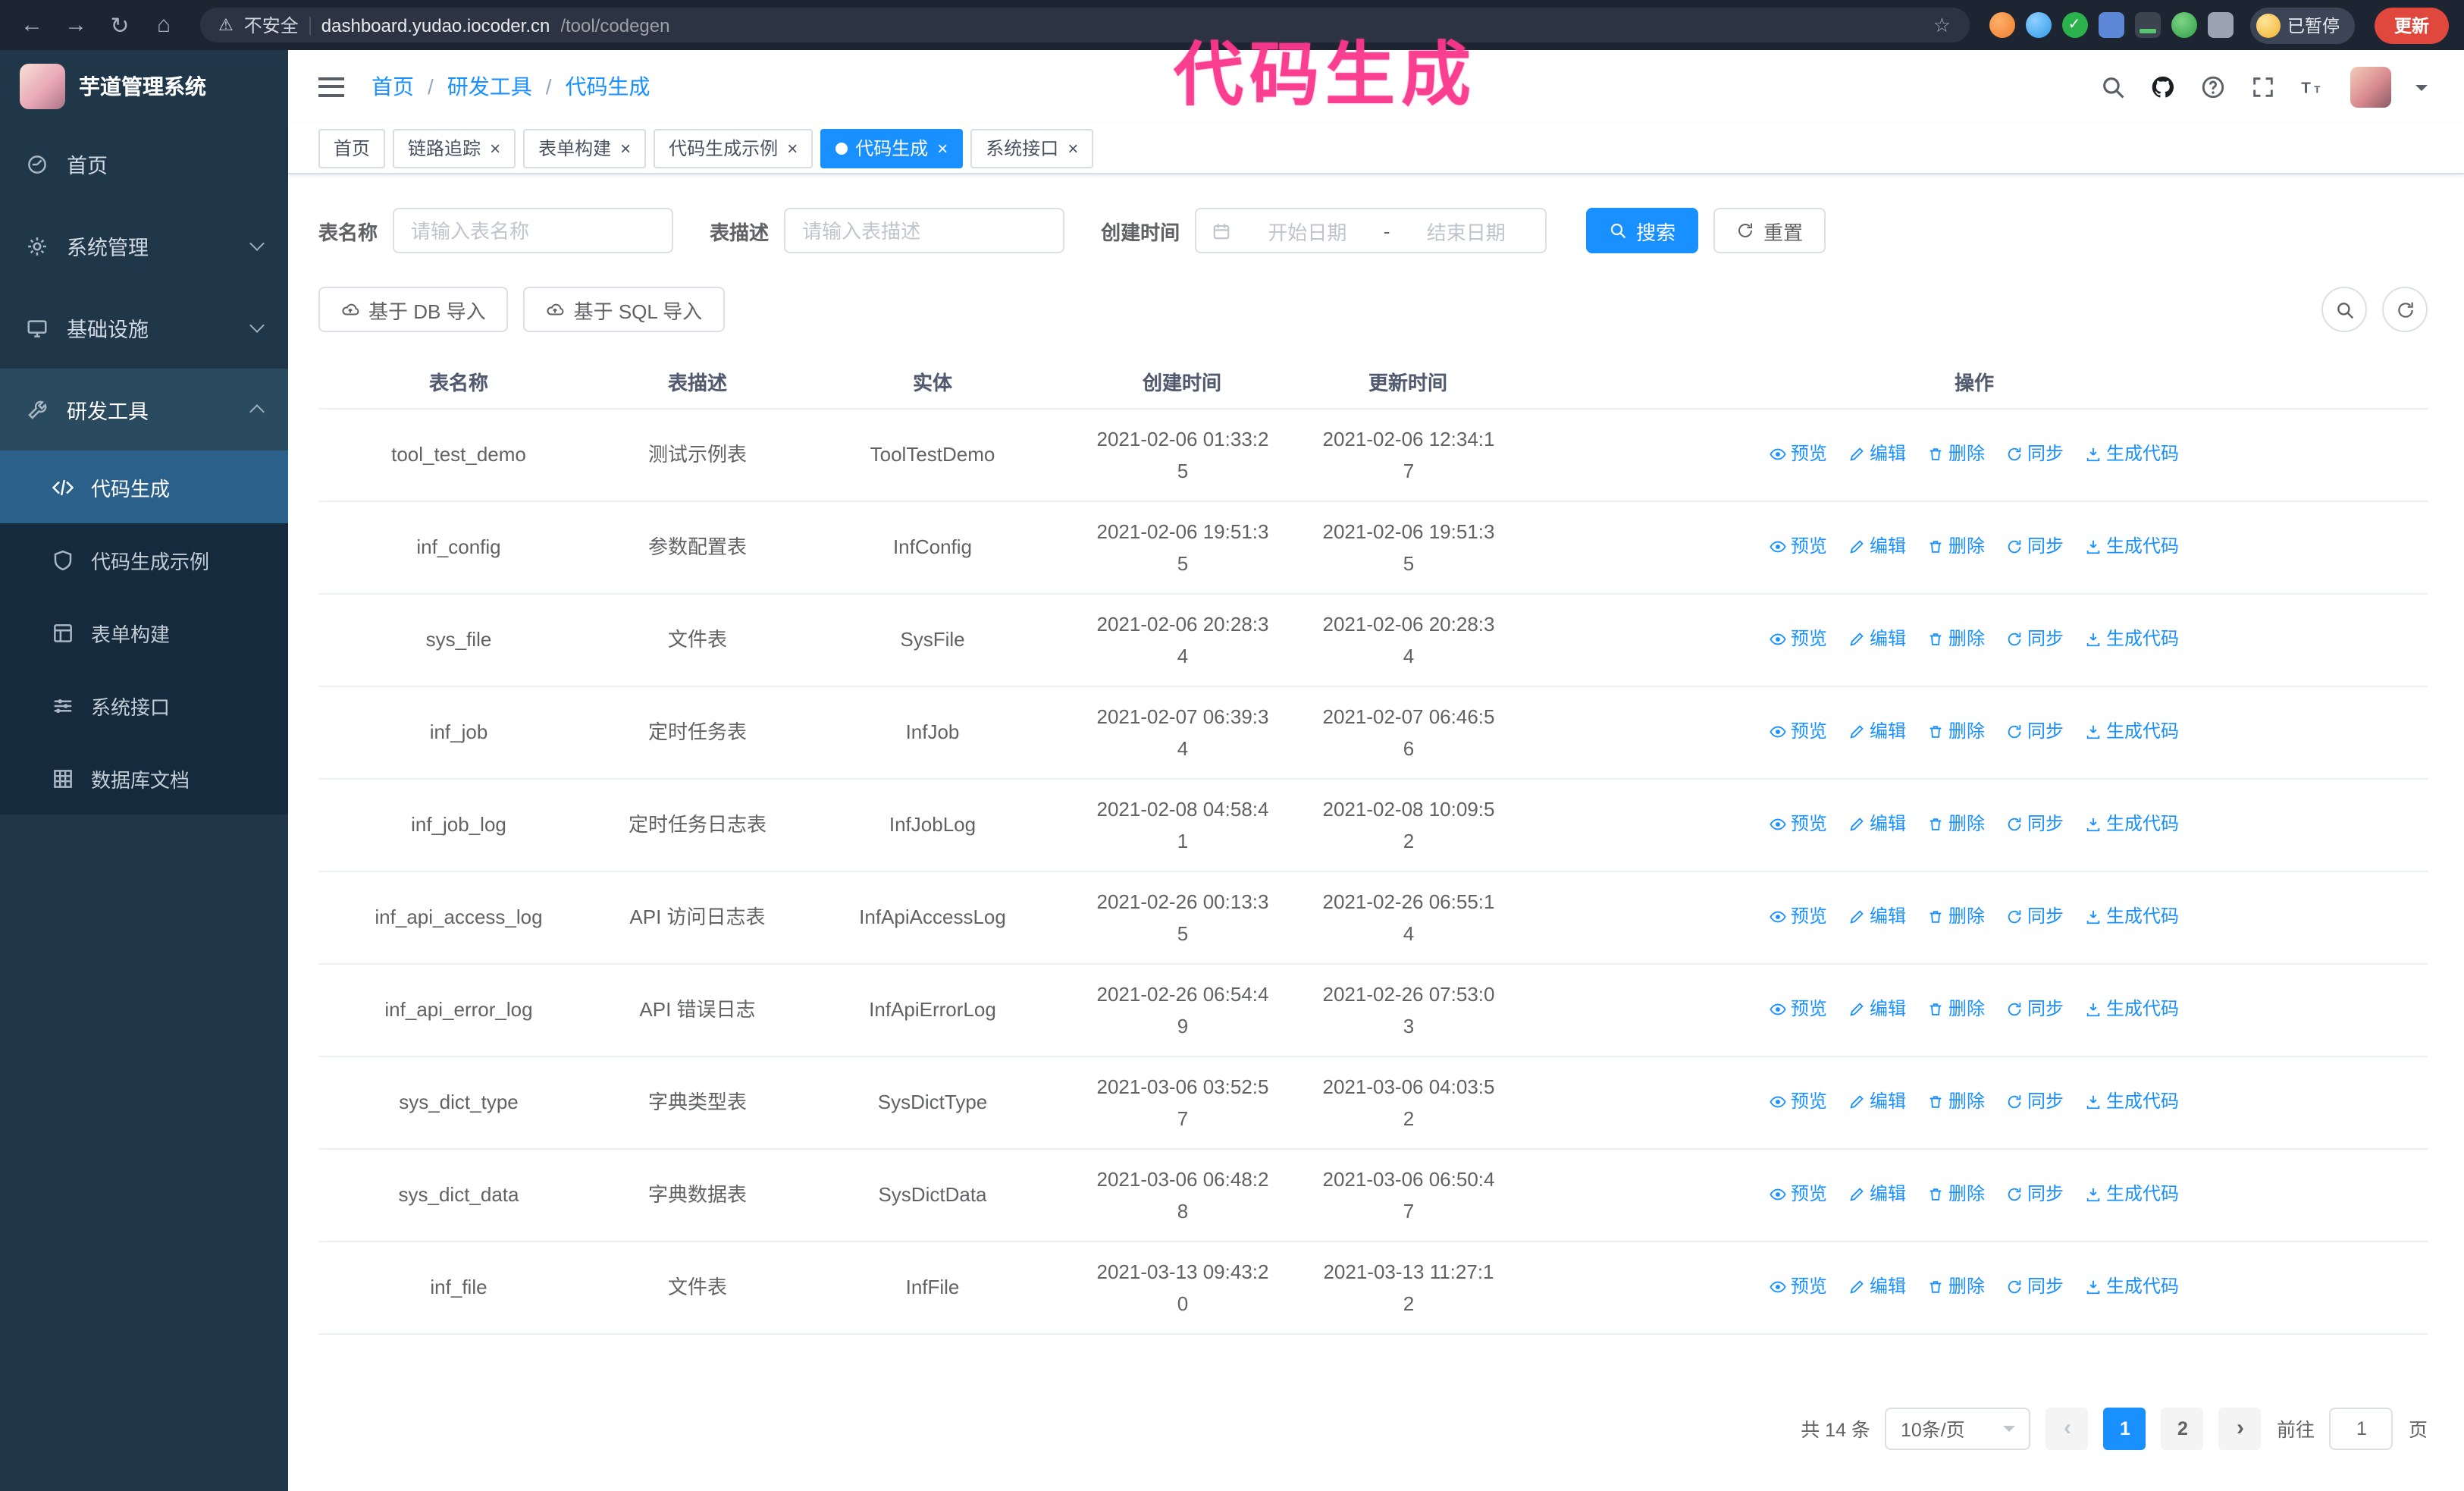 This screenshot has width=2464, height=1491. Describe the element at coordinates (1371, 230) in the screenshot. I see `date-range-picker: 开始日期 - 结束日期` at that location.